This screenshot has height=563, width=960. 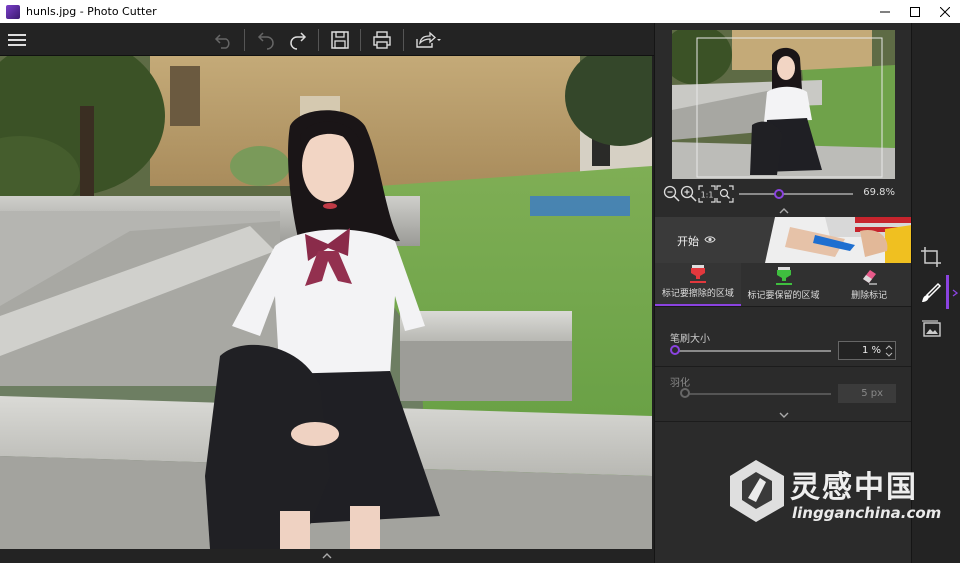 I want to click on undo-all-button, so click(x=224, y=40).